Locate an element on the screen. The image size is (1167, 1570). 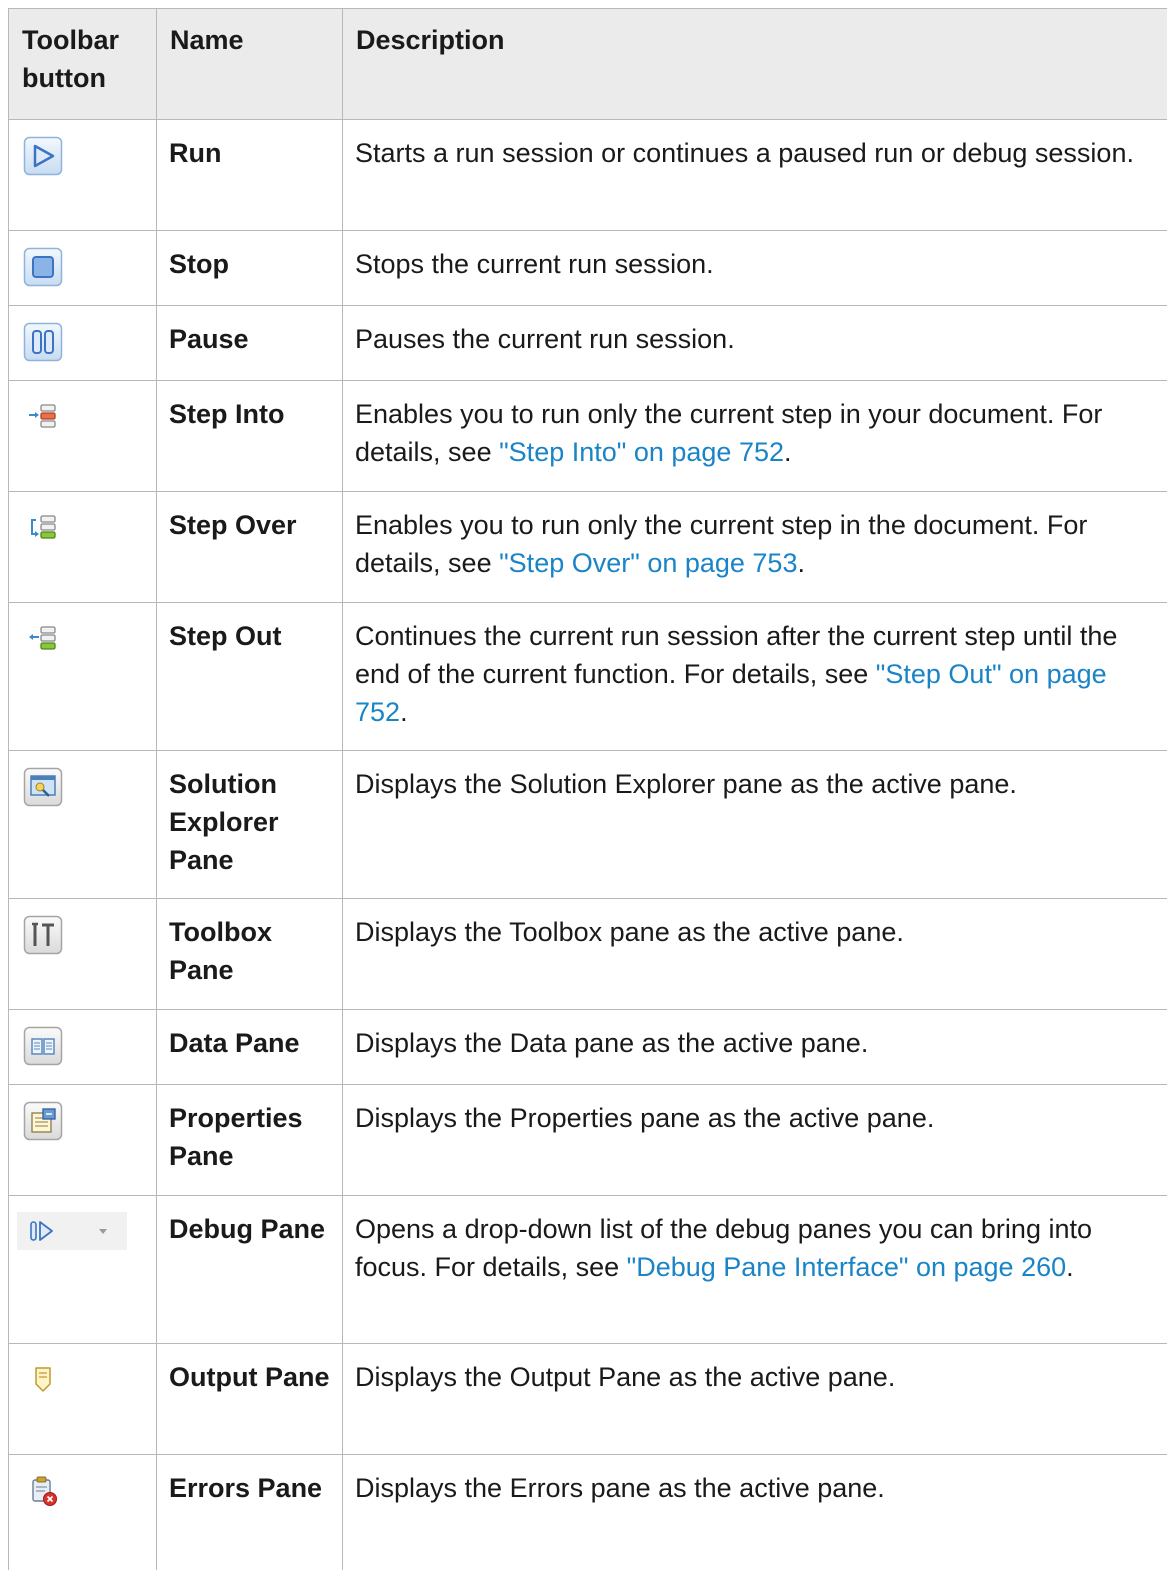
table-row: Stop Stops the current run session. is located at coordinates (588, 268).